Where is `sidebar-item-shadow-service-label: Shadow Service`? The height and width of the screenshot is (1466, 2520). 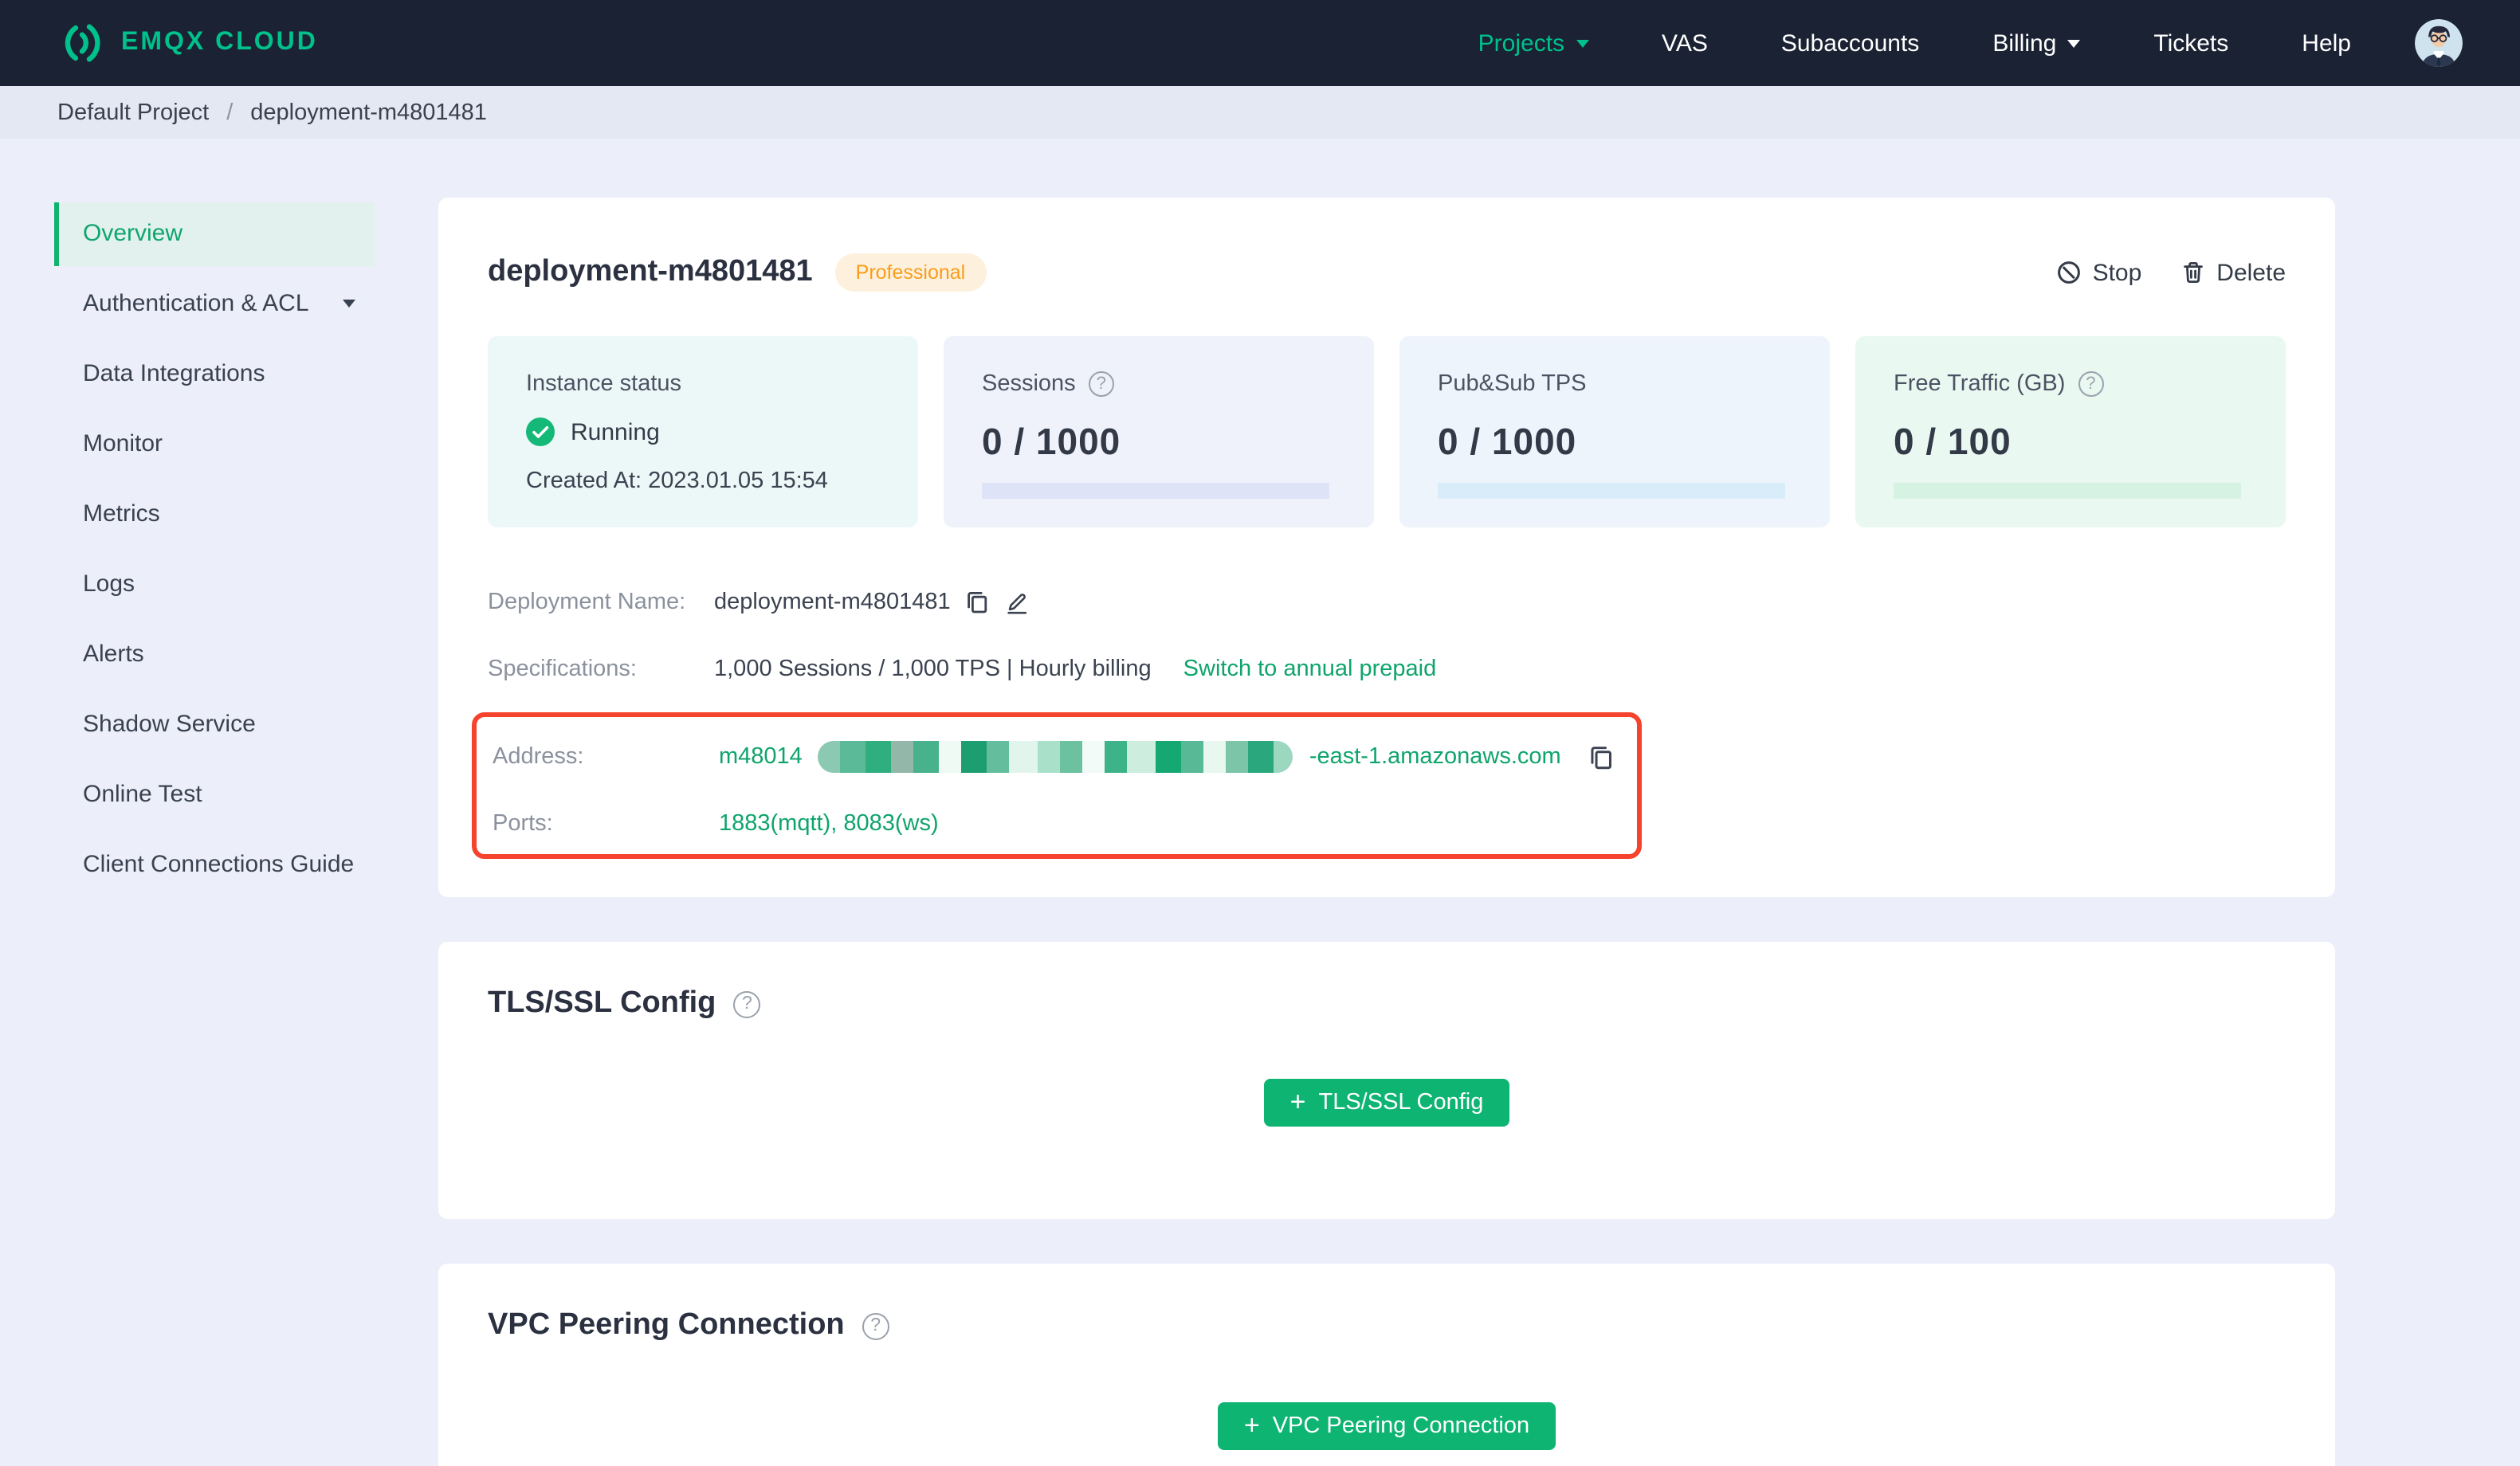
sidebar-item-shadow-service-label: Shadow Service is located at coordinates (169, 724).